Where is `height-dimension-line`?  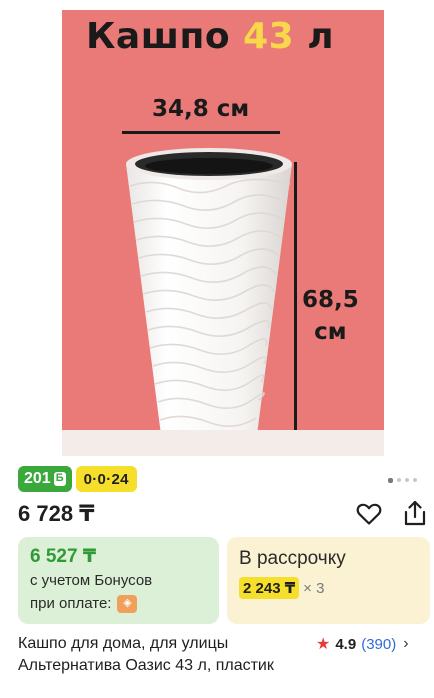
height-dimension-line is located at coordinates (295, 309).